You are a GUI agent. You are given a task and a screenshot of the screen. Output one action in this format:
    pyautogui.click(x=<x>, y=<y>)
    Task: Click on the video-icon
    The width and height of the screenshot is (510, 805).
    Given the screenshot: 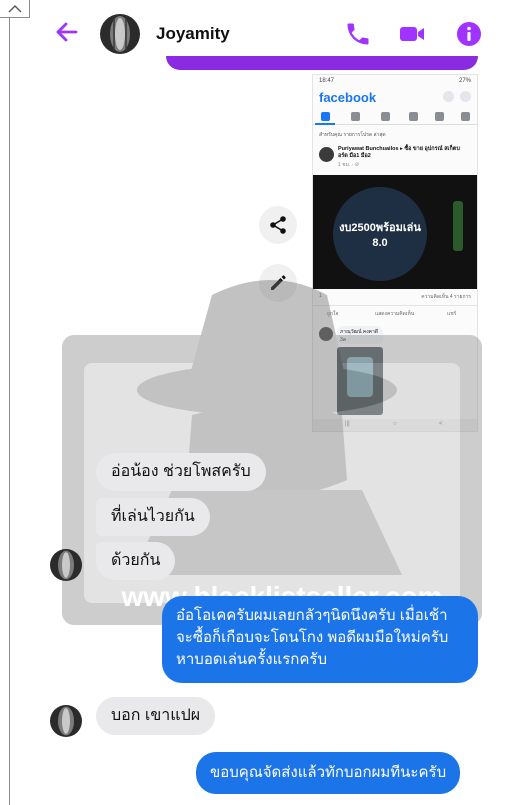 What is the action you would take?
    pyautogui.click(x=355, y=116)
    